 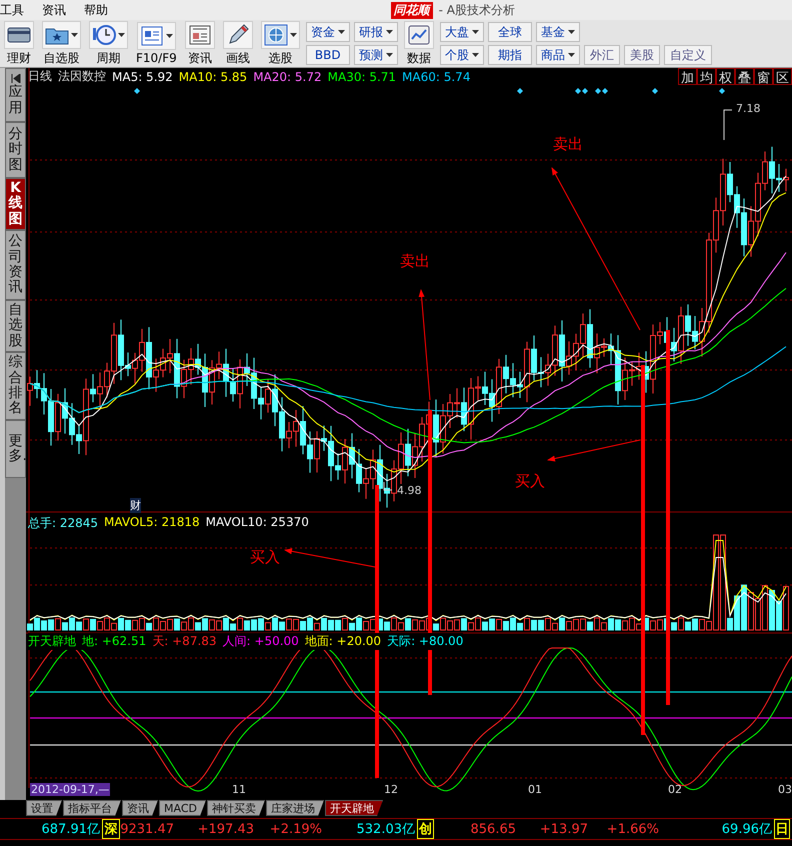 I want to click on indicator-tab: 庄家进场, so click(x=295, y=808).